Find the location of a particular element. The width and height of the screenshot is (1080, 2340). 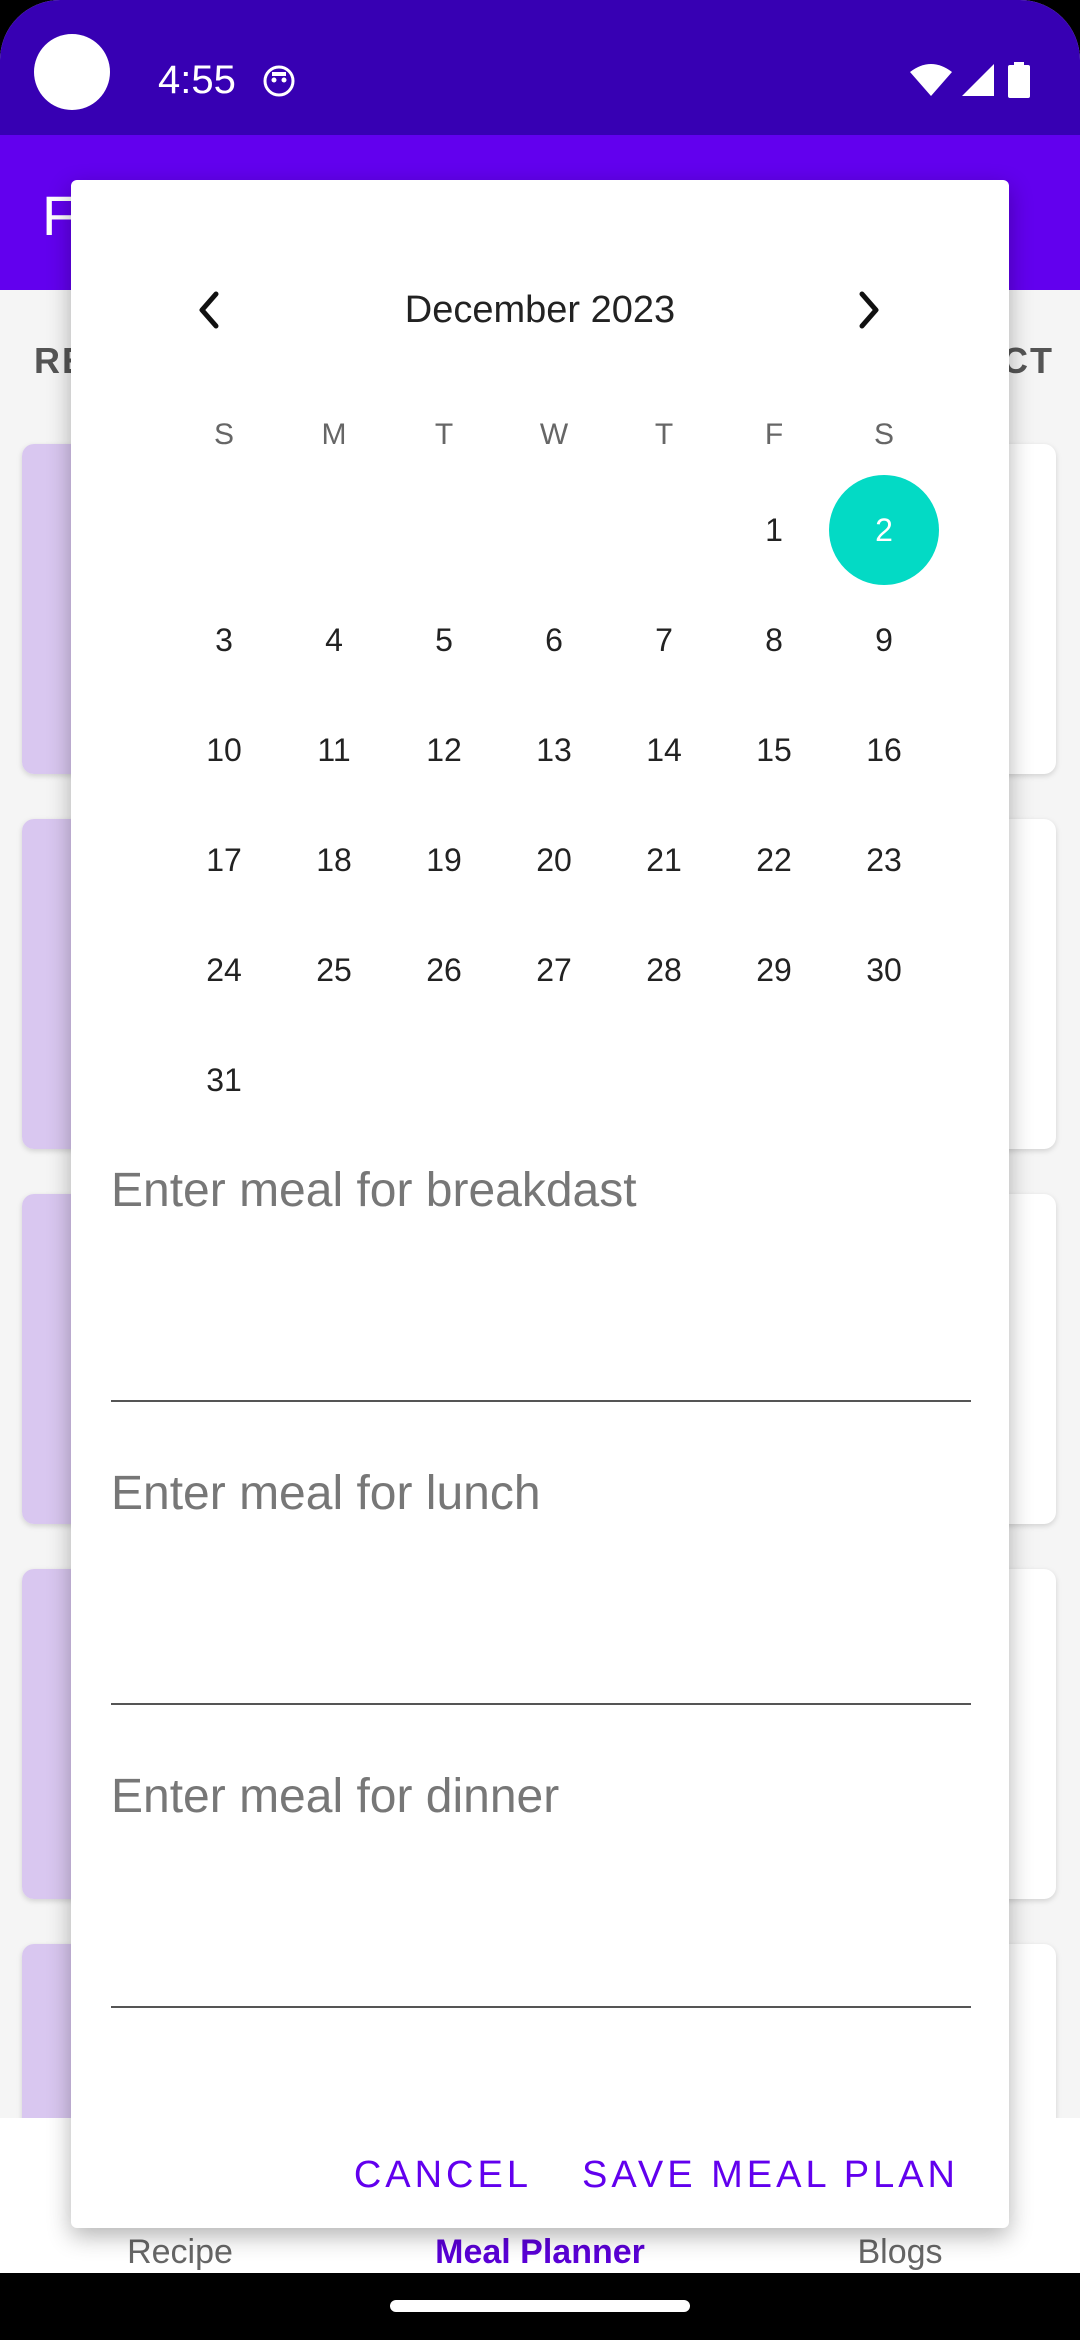

calendar-day: 29 is located at coordinates (774, 970).